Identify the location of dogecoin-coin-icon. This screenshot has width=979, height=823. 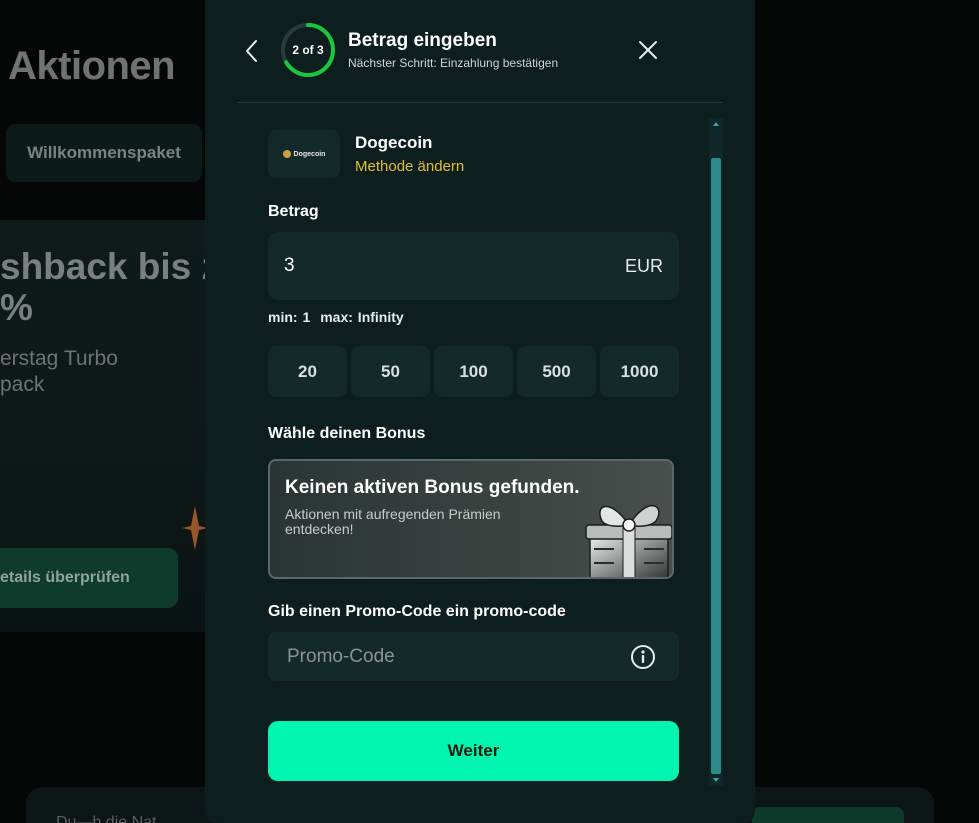
(286, 154).